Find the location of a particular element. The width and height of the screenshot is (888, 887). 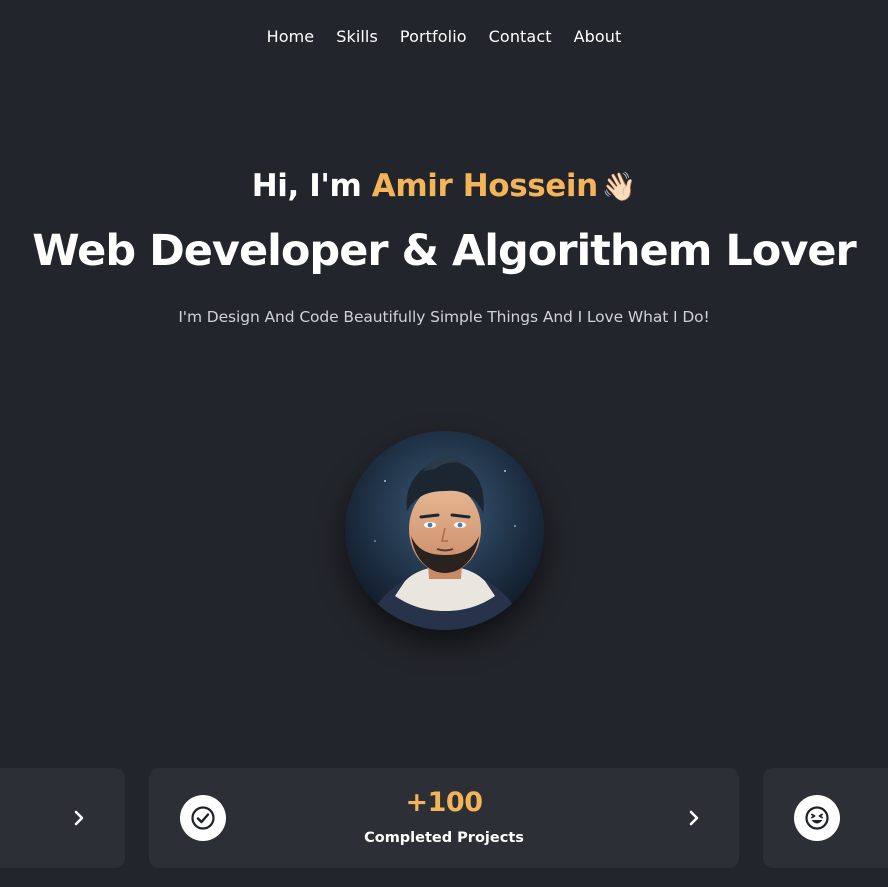

nav-home: Home is located at coordinates (291, 36).